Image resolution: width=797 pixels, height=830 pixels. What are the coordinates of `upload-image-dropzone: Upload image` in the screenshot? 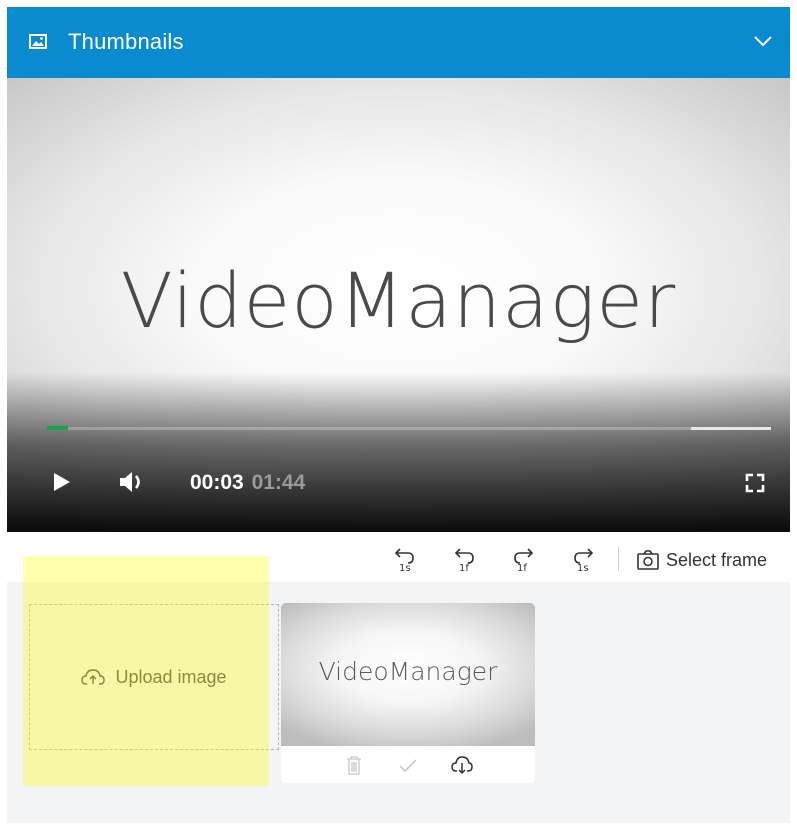 It's located at (154, 677).